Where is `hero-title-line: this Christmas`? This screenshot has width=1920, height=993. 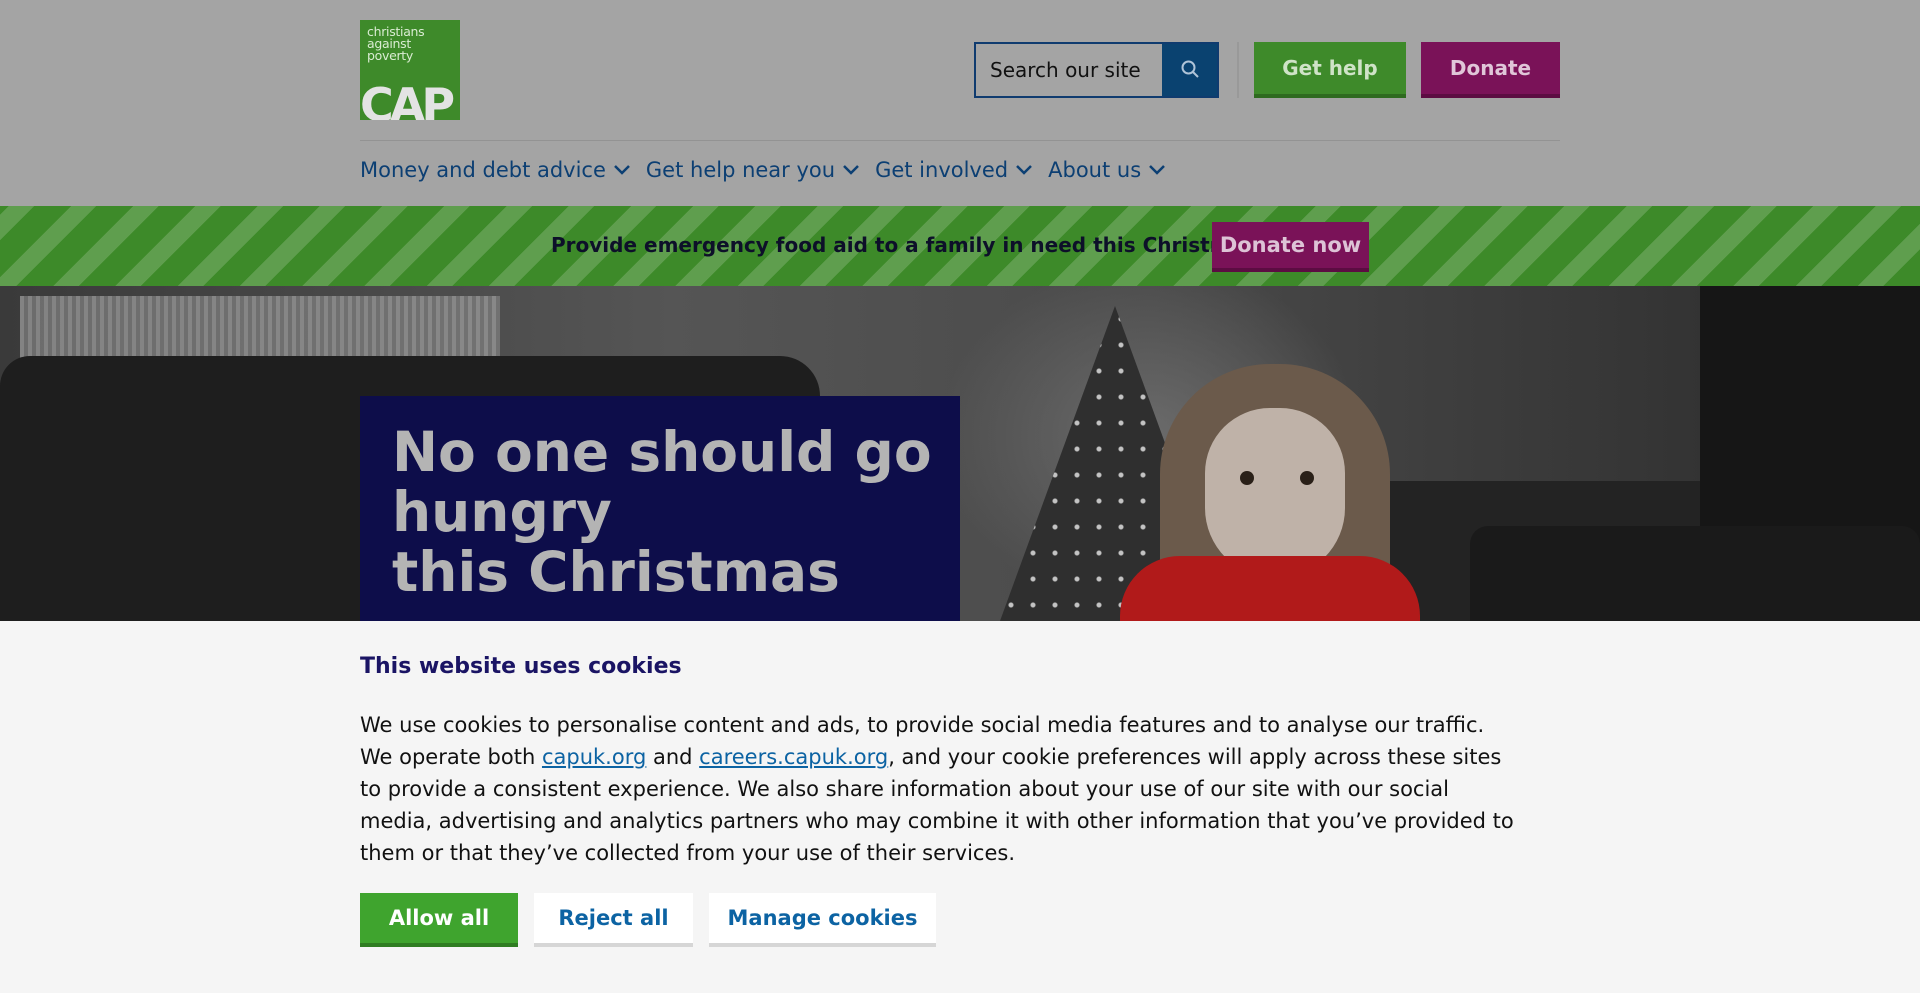
hero-title-line: this Christmas is located at coordinates (616, 572).